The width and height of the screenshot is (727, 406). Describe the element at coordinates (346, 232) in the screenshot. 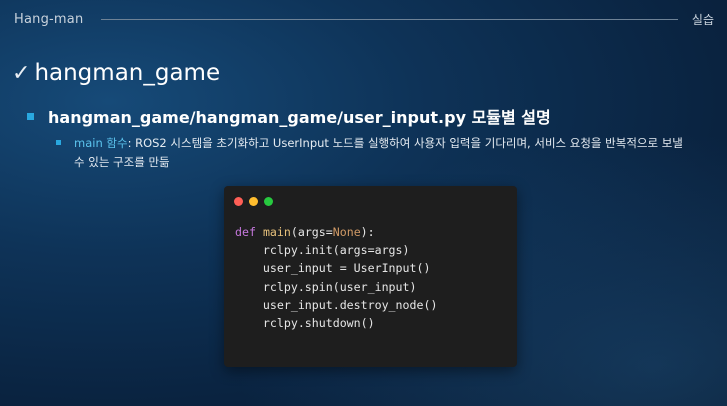

I see `code-constant: None` at that location.